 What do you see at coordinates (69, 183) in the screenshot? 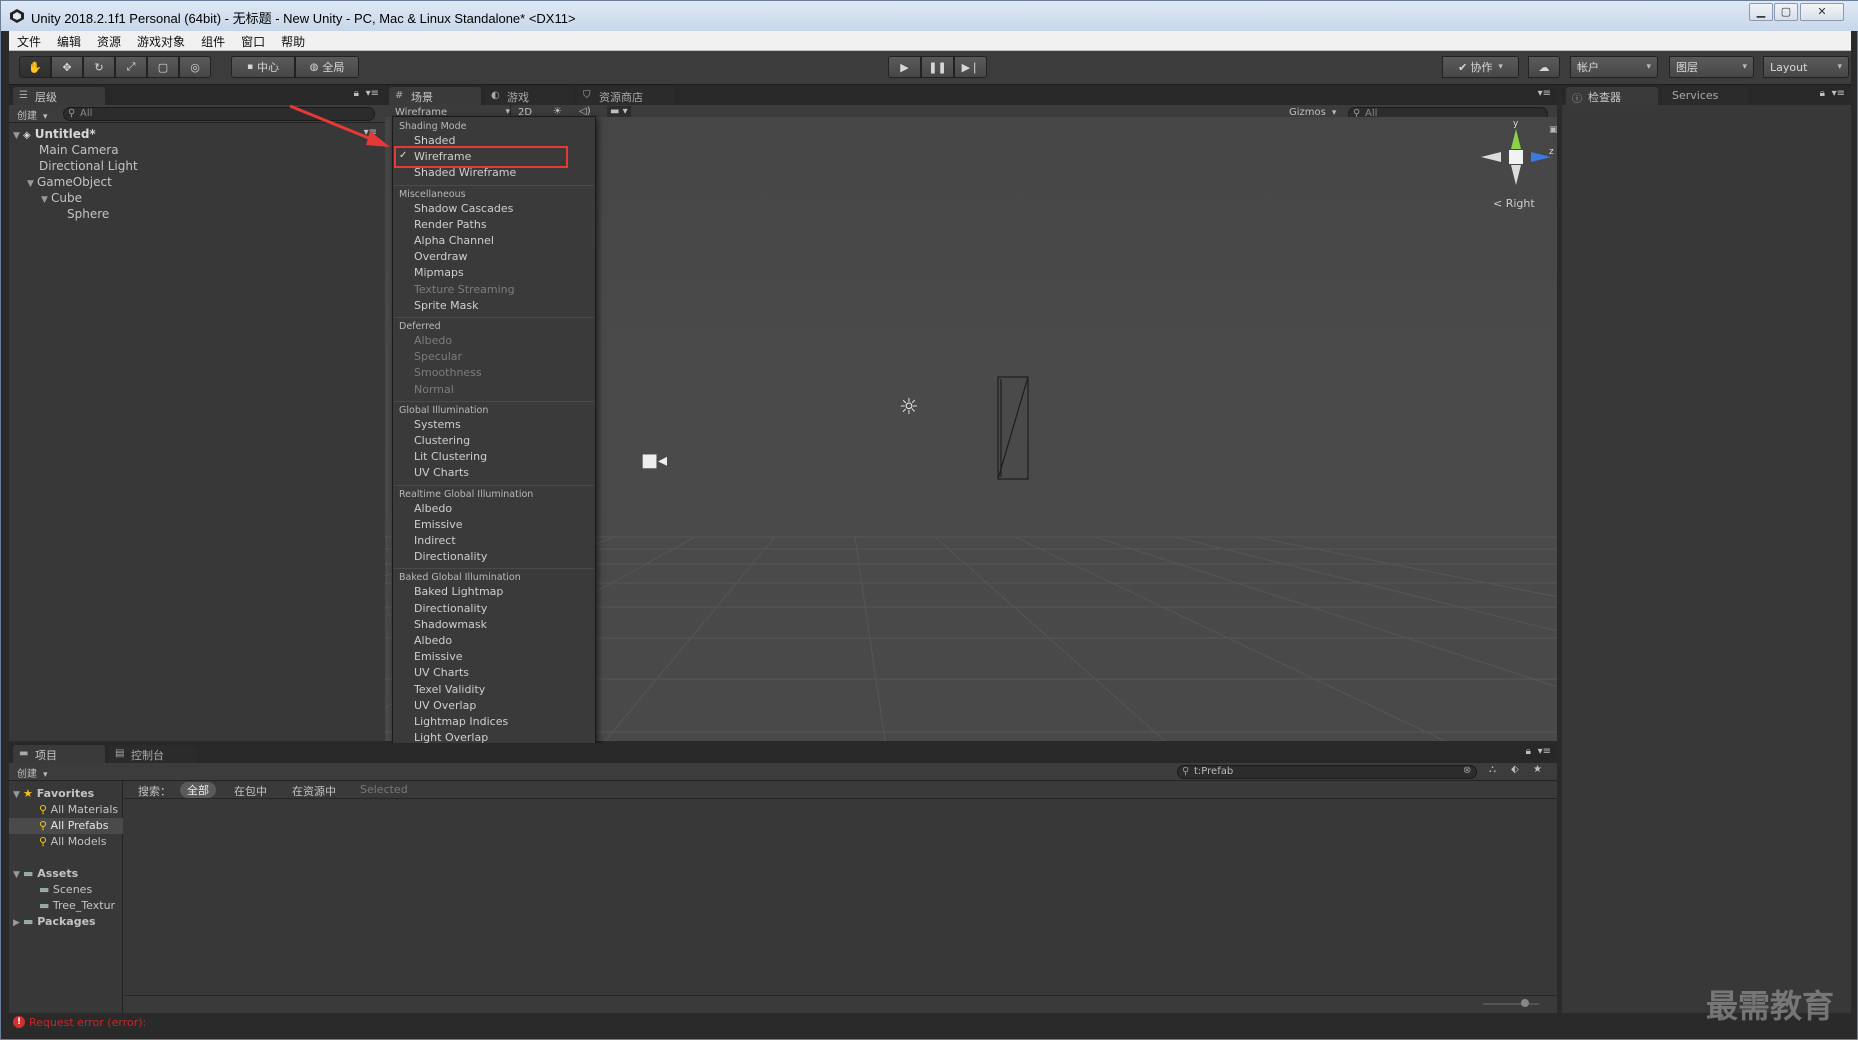
I see `hierarchy-item-expandable: ▼ GameObject` at bounding box center [69, 183].